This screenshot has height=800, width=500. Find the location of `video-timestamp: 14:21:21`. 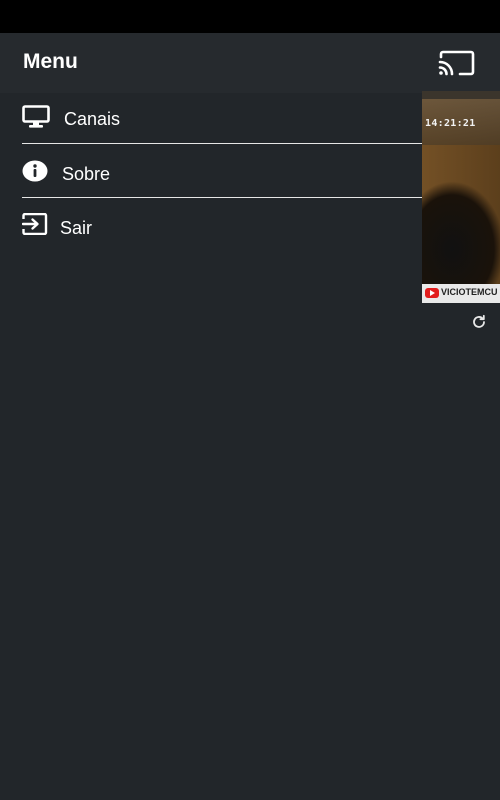

video-timestamp: 14:21:21 is located at coordinates (450, 123).